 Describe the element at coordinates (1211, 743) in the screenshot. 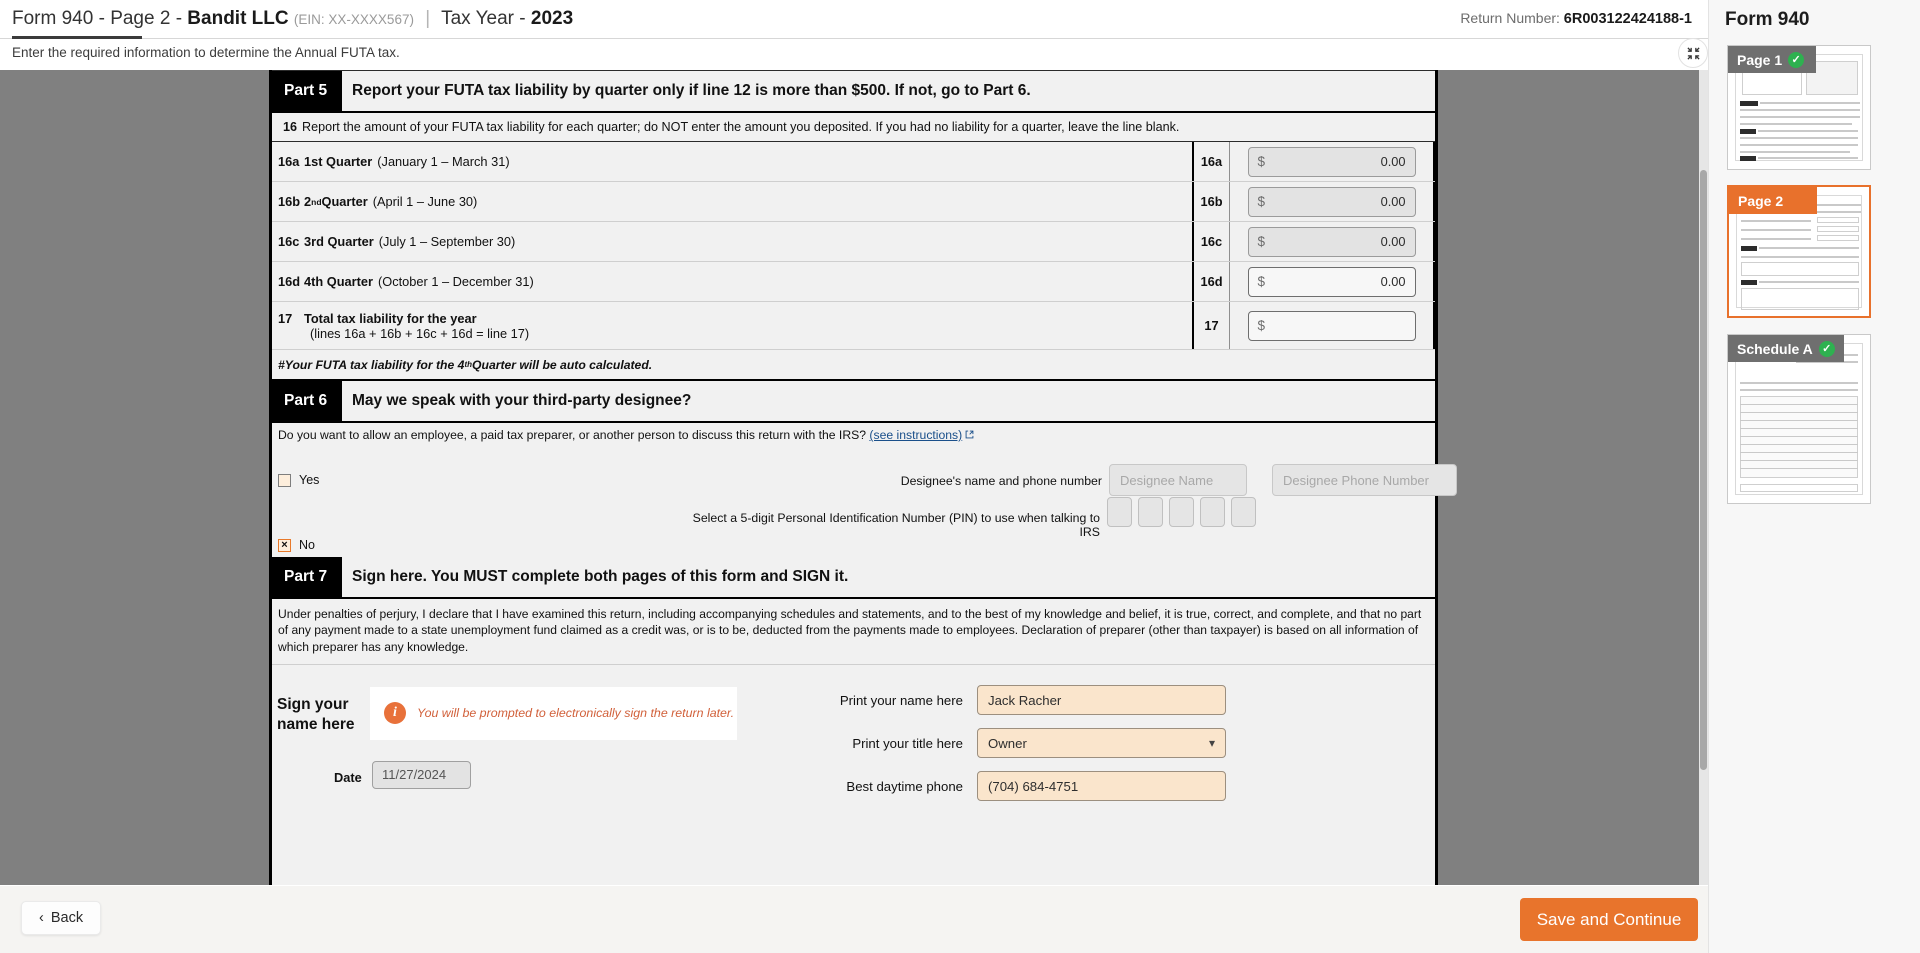

I see `chevron-down-icon: ▾` at that location.